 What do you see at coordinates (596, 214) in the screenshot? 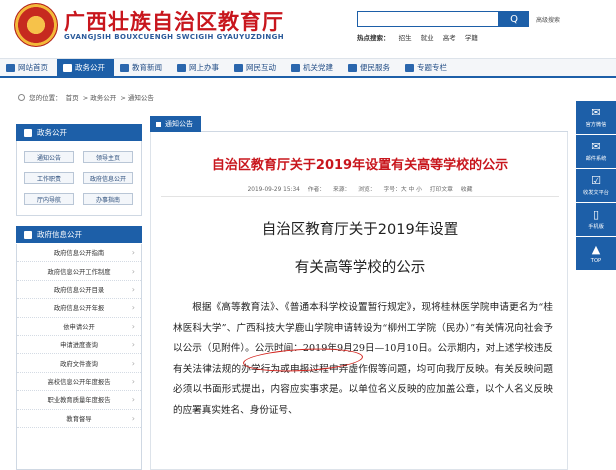
I see `phone-icon: ▯` at bounding box center [596, 214].